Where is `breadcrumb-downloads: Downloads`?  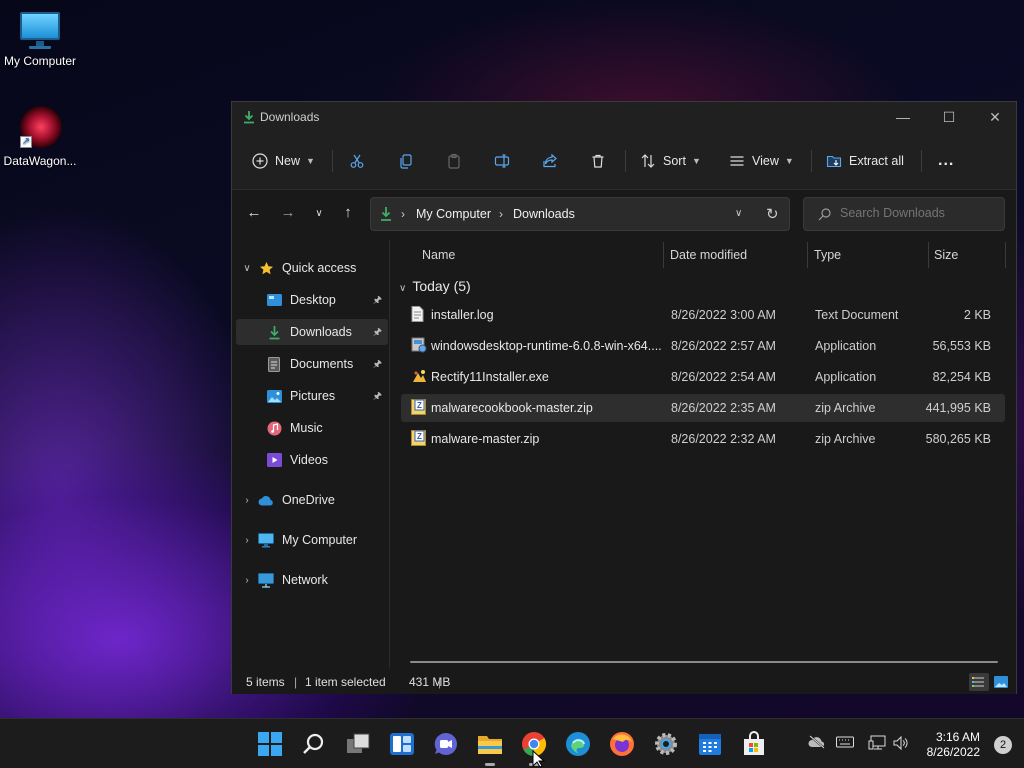
breadcrumb-downloads: Downloads is located at coordinates (544, 214).